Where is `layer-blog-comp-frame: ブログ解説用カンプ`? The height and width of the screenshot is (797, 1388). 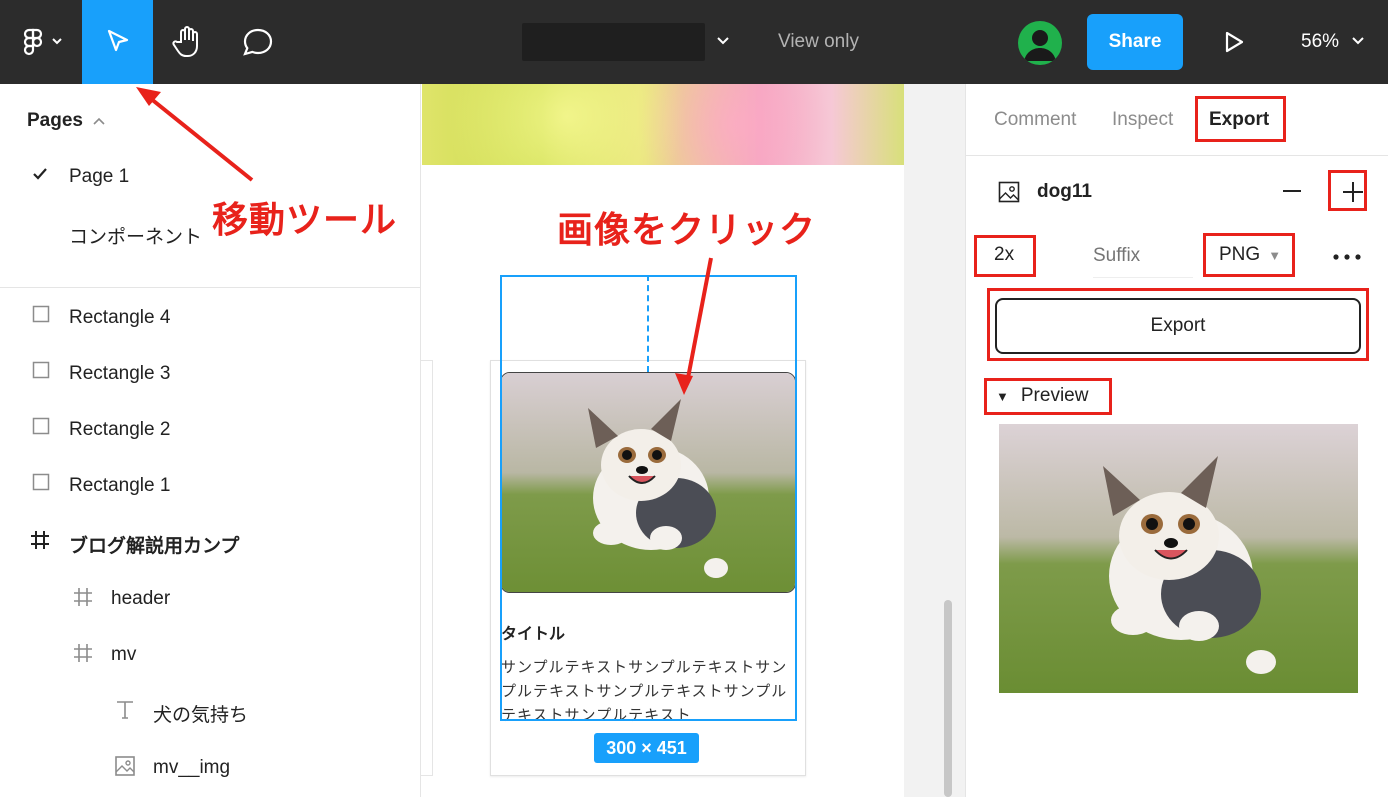 layer-blog-comp-frame: ブログ解説用カンプ is located at coordinates (210, 540).